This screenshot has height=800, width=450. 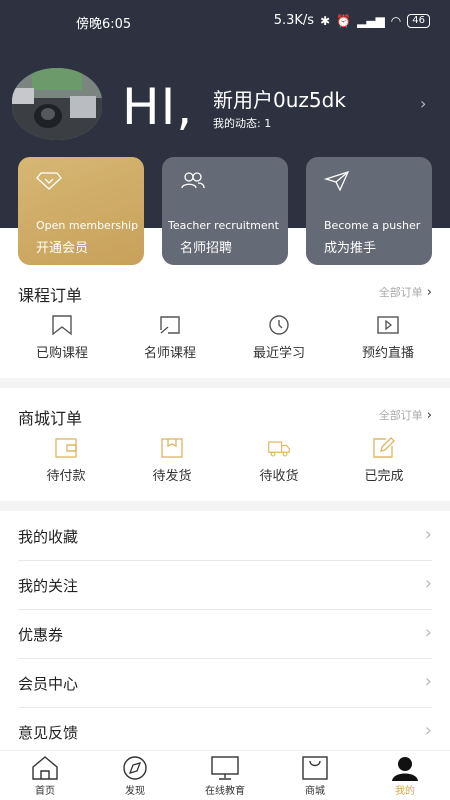 I want to click on tab-home: 首页, so click(x=45, y=776).